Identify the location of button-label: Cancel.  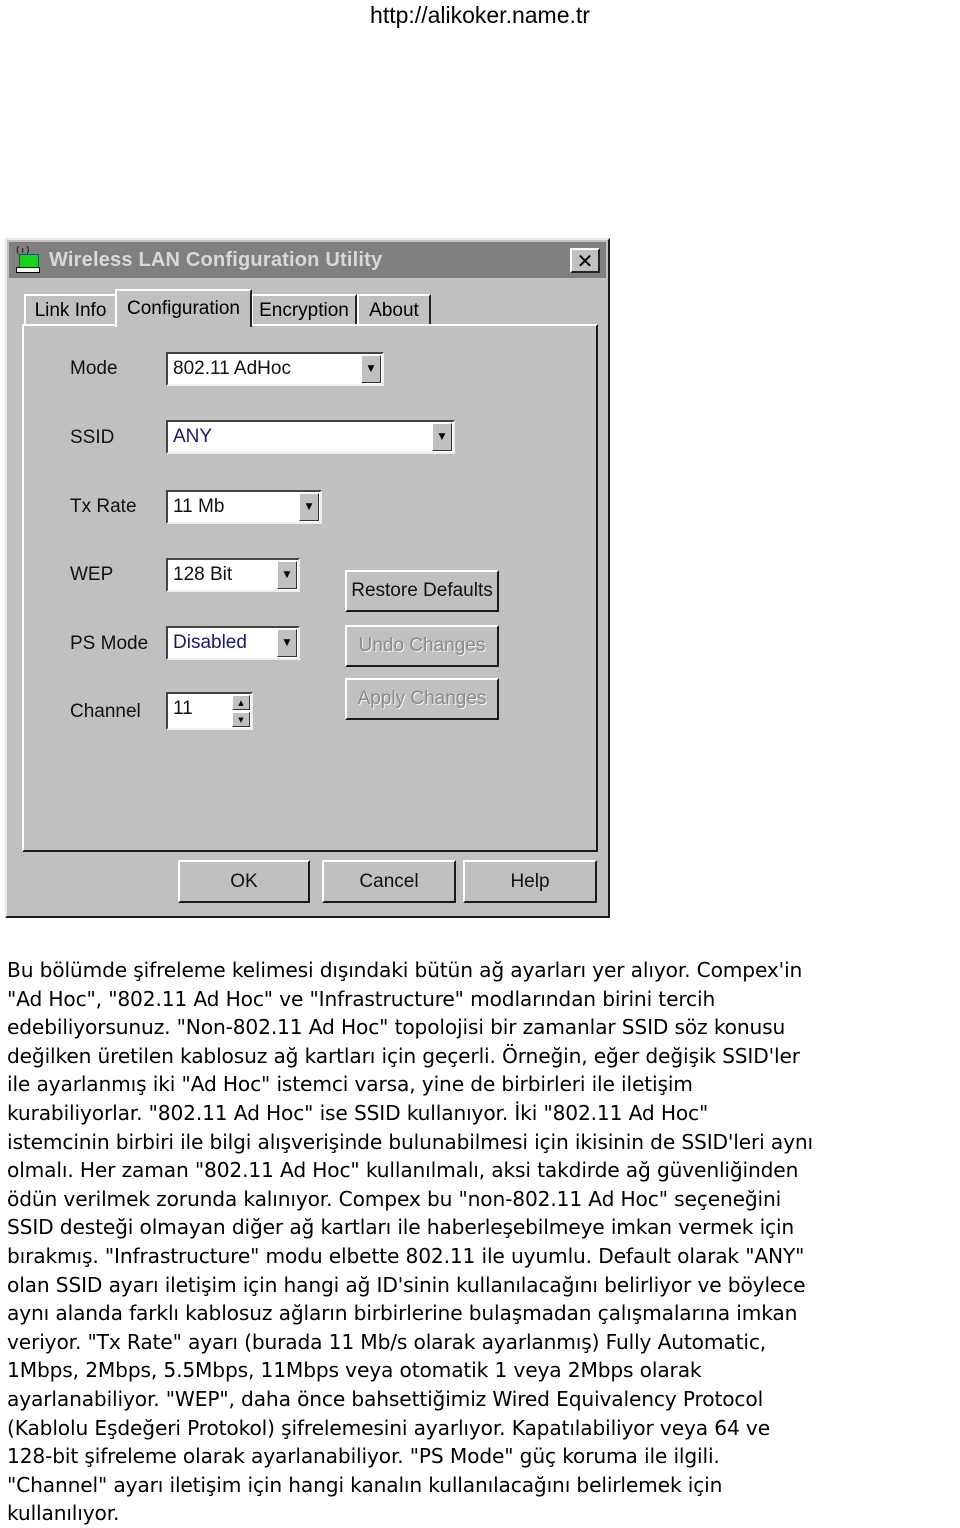
(389, 881).